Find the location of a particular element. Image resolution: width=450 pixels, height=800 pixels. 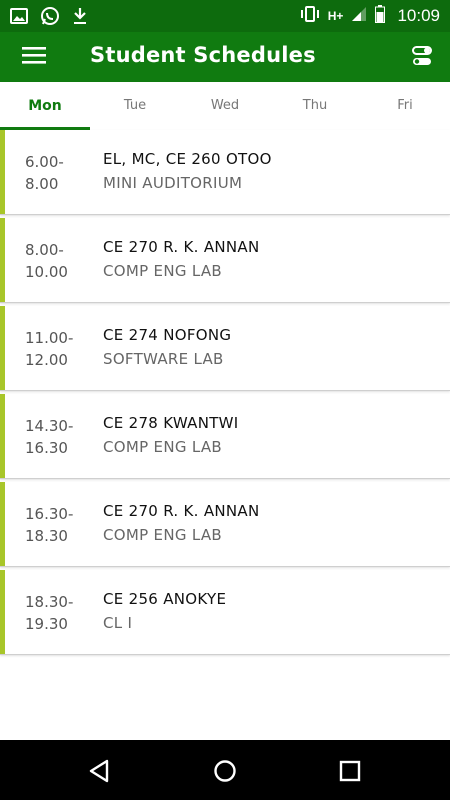

time-range: 16.30- 18.30 is located at coordinates (55, 525).